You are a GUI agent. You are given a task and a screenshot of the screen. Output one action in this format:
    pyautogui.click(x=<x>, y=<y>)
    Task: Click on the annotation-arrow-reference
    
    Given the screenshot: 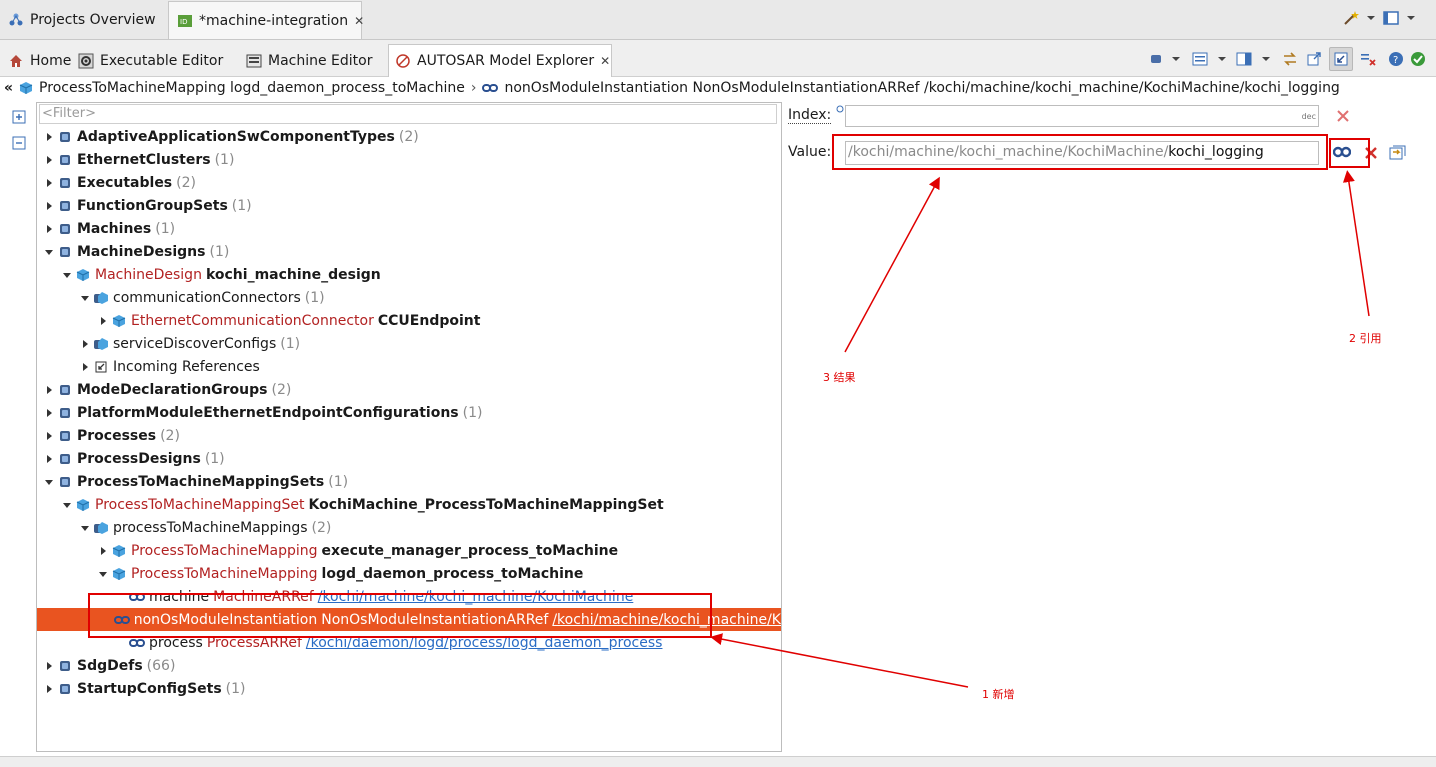 What is the action you would take?
    pyautogui.click(x=1356, y=243)
    